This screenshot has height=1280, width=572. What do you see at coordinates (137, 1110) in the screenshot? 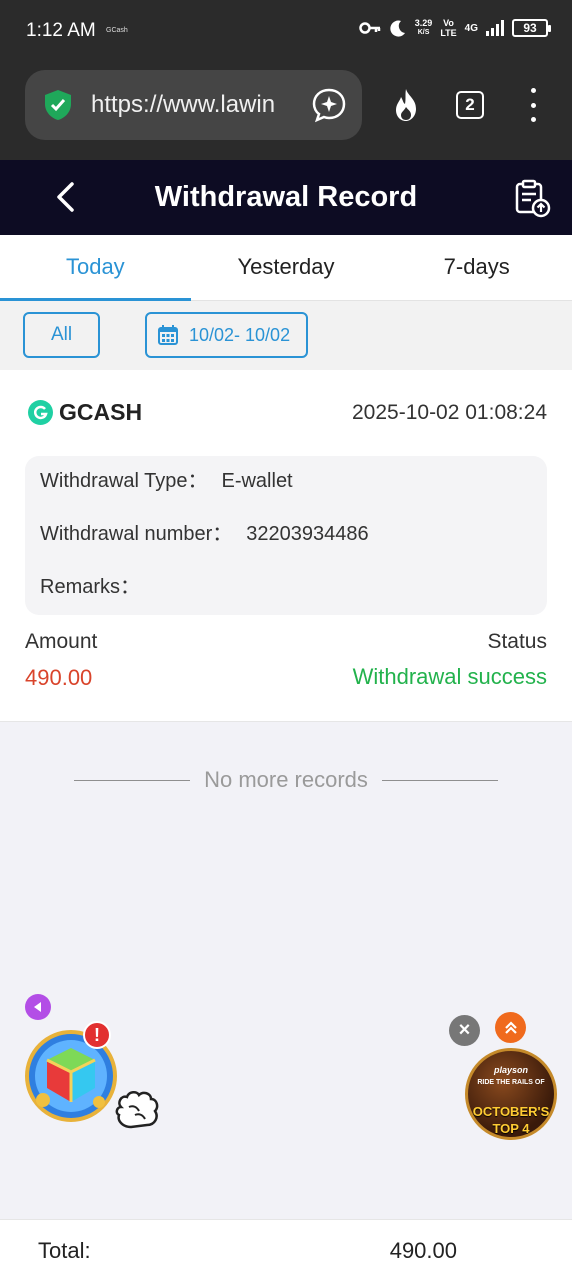
I see `pointer-hand-icon` at bounding box center [137, 1110].